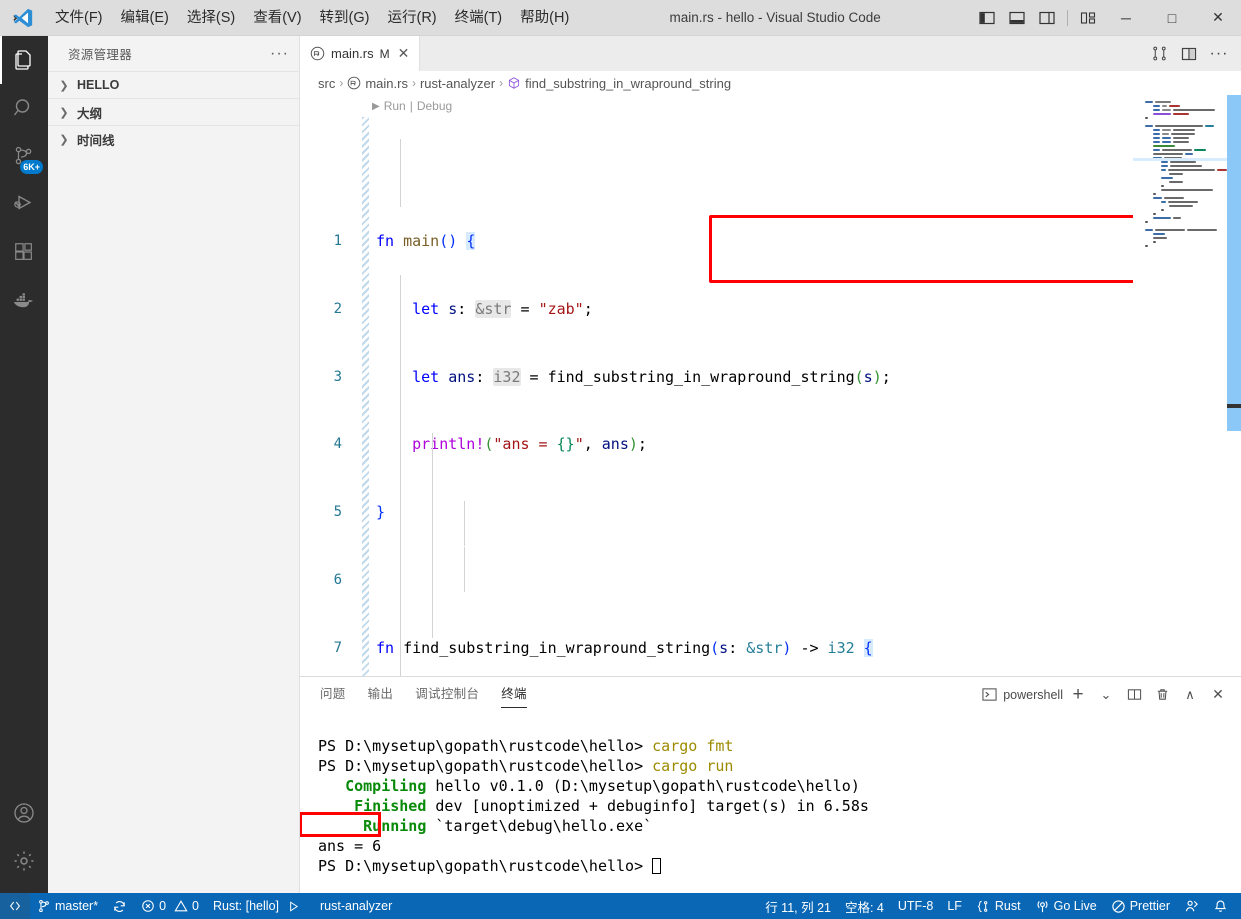  I want to click on sidebar-section-label: 时间线, so click(96, 140).